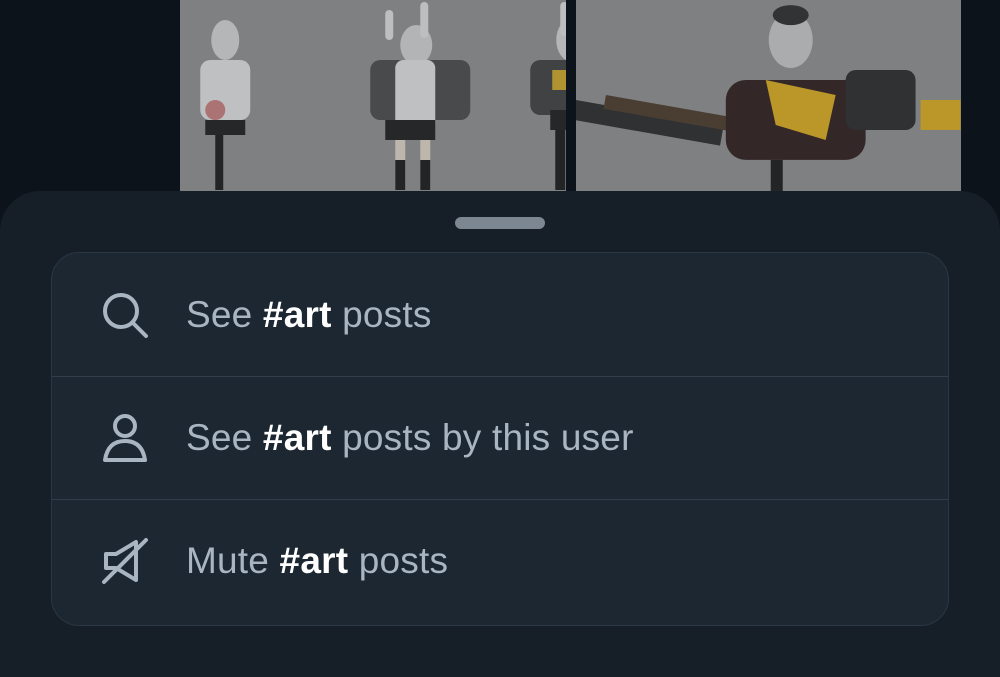  What do you see at coordinates (500, 223) in the screenshot?
I see `sheet-grabber` at bounding box center [500, 223].